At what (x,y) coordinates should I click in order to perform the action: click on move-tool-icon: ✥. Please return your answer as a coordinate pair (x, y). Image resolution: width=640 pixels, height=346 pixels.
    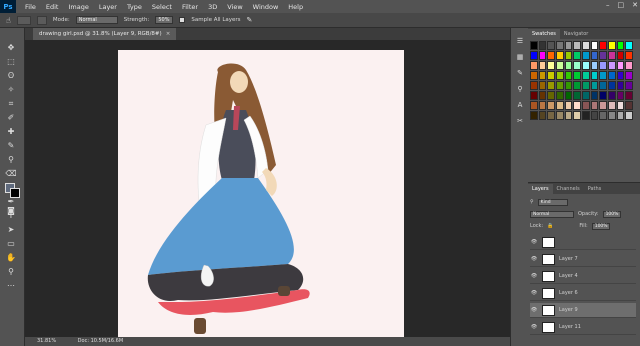
    Looking at the image, I should click on (11, 47).